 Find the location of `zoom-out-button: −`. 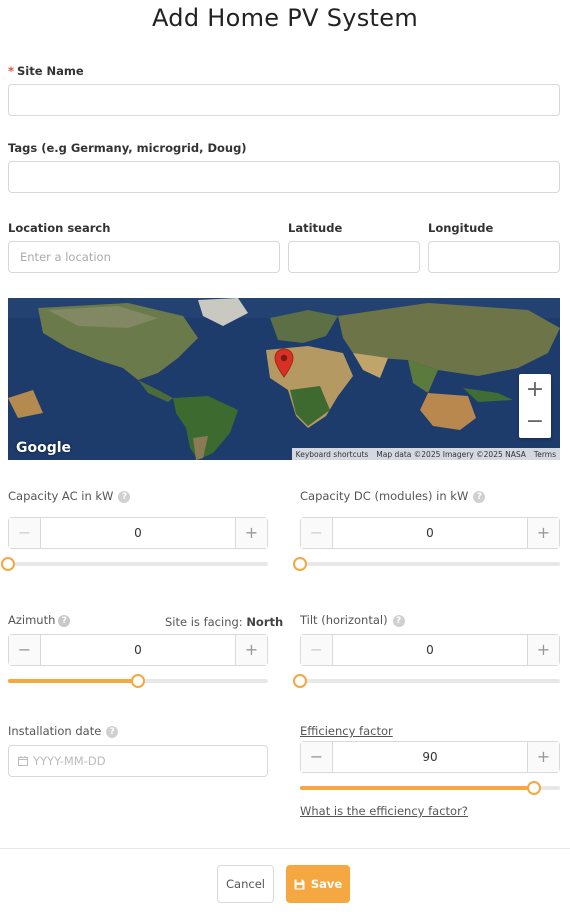

zoom-out-button: − is located at coordinates (535, 422).